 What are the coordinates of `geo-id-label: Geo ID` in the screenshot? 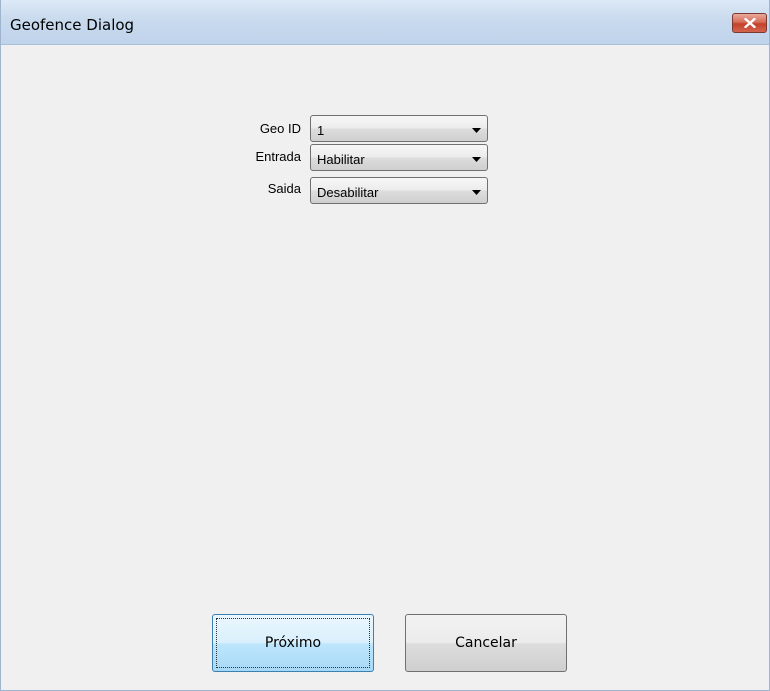 It's located at (280, 128).